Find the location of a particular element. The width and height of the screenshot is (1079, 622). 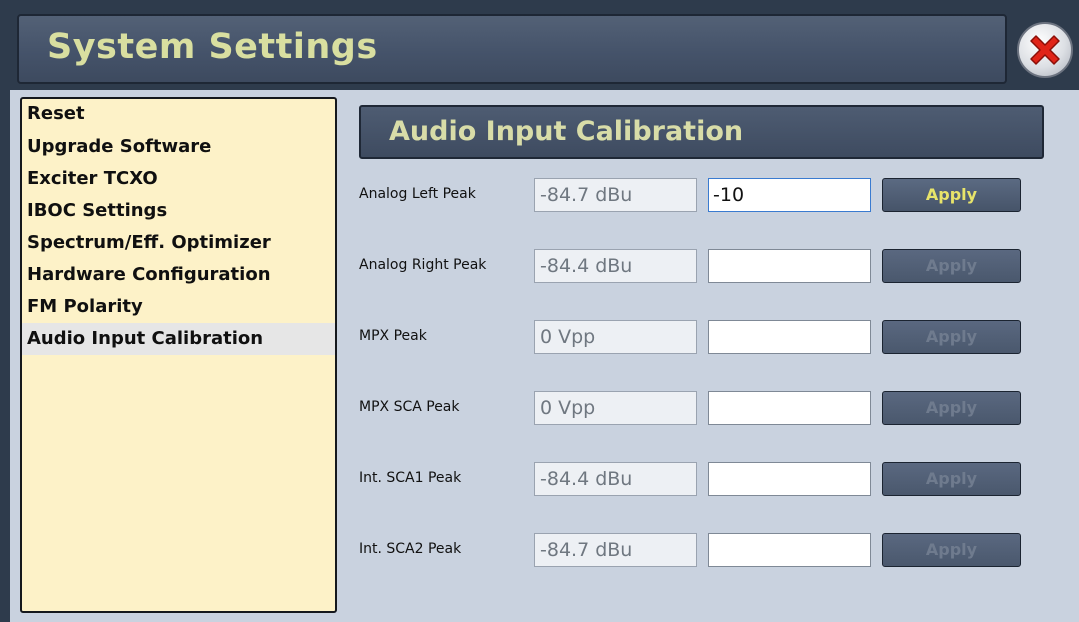

close-button is located at coordinates (1045, 50).